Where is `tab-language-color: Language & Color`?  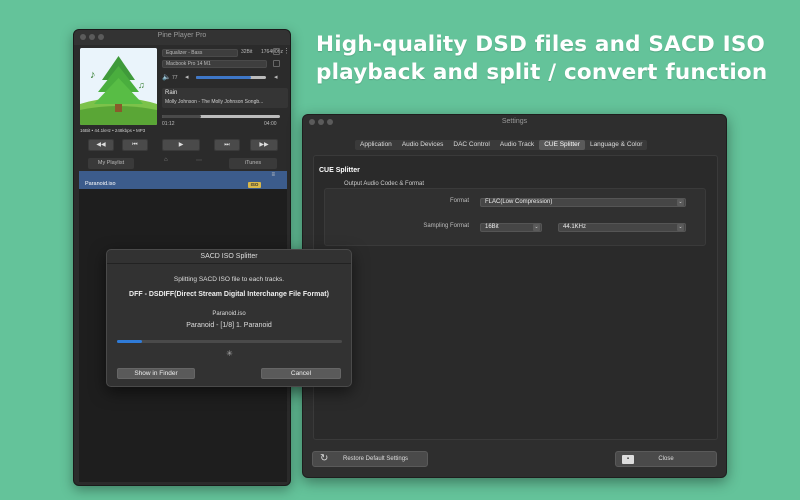 tab-language-color: Language & Color is located at coordinates (616, 145).